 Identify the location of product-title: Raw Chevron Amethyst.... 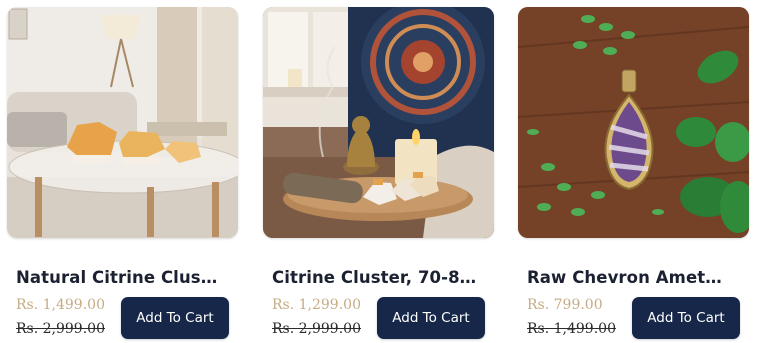
(629, 277).